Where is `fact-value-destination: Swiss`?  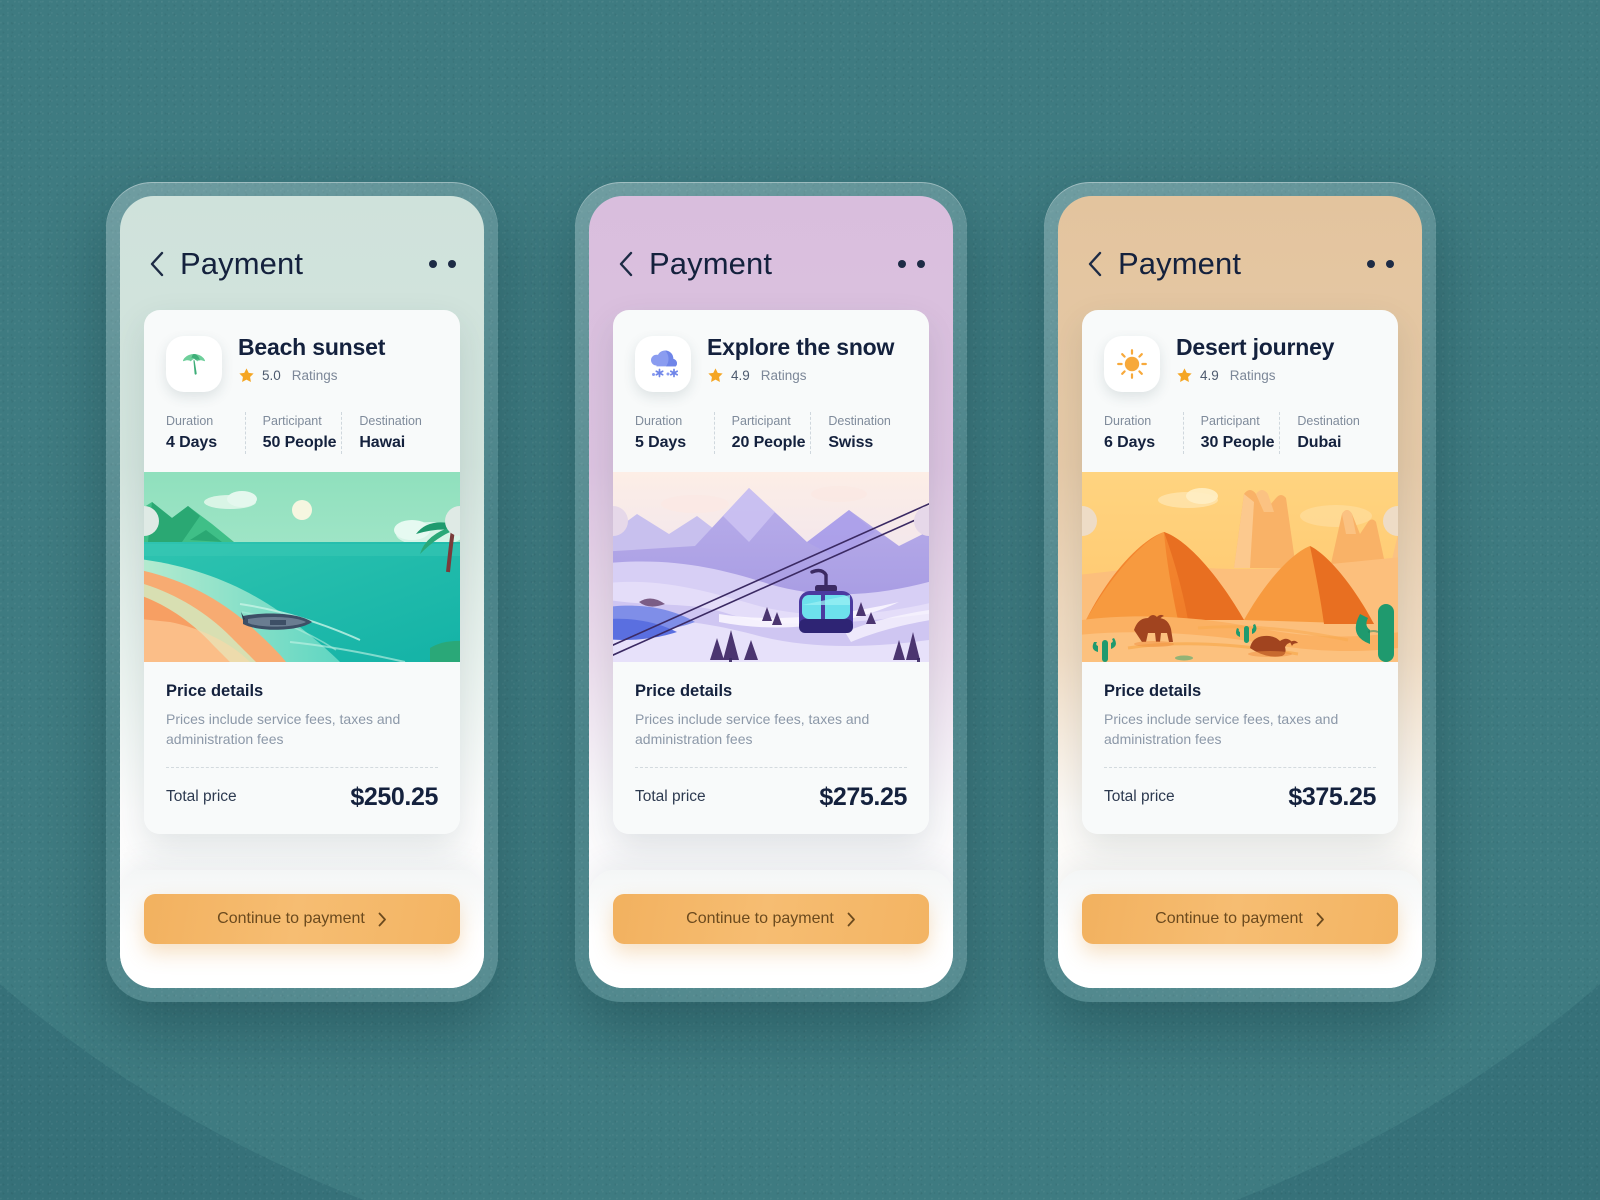 fact-value-destination: Swiss is located at coordinates (851, 442).